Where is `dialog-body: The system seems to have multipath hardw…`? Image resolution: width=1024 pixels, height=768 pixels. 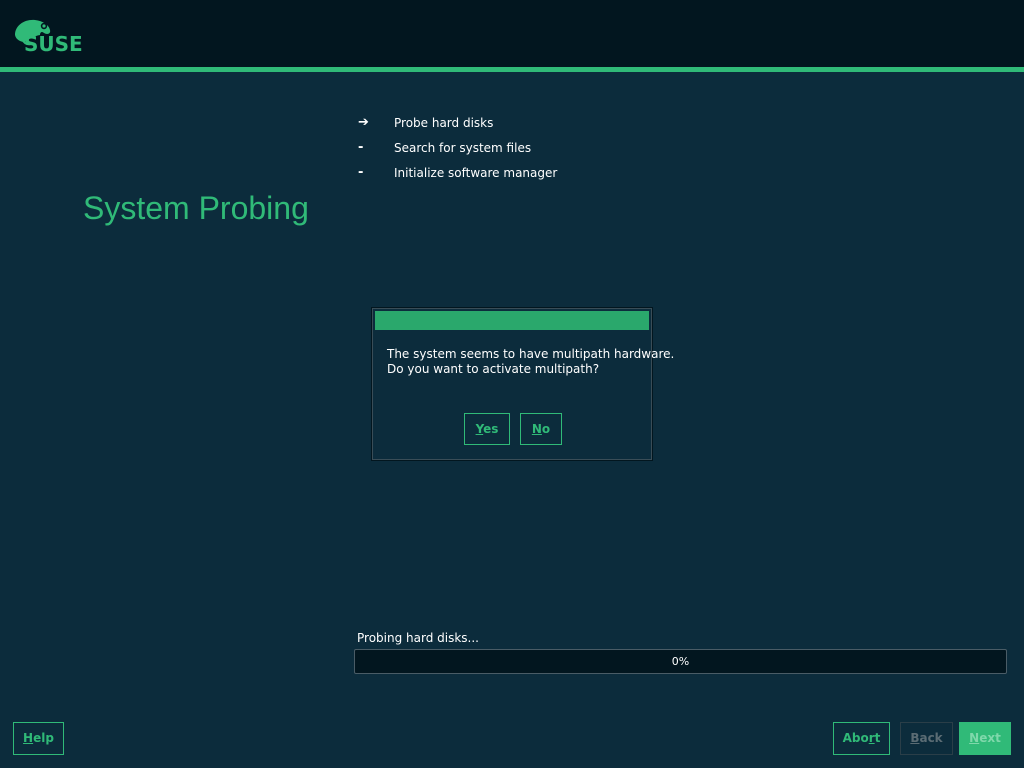
dialog-body: The system seems to have multipath hardw… is located at coordinates (523, 384).